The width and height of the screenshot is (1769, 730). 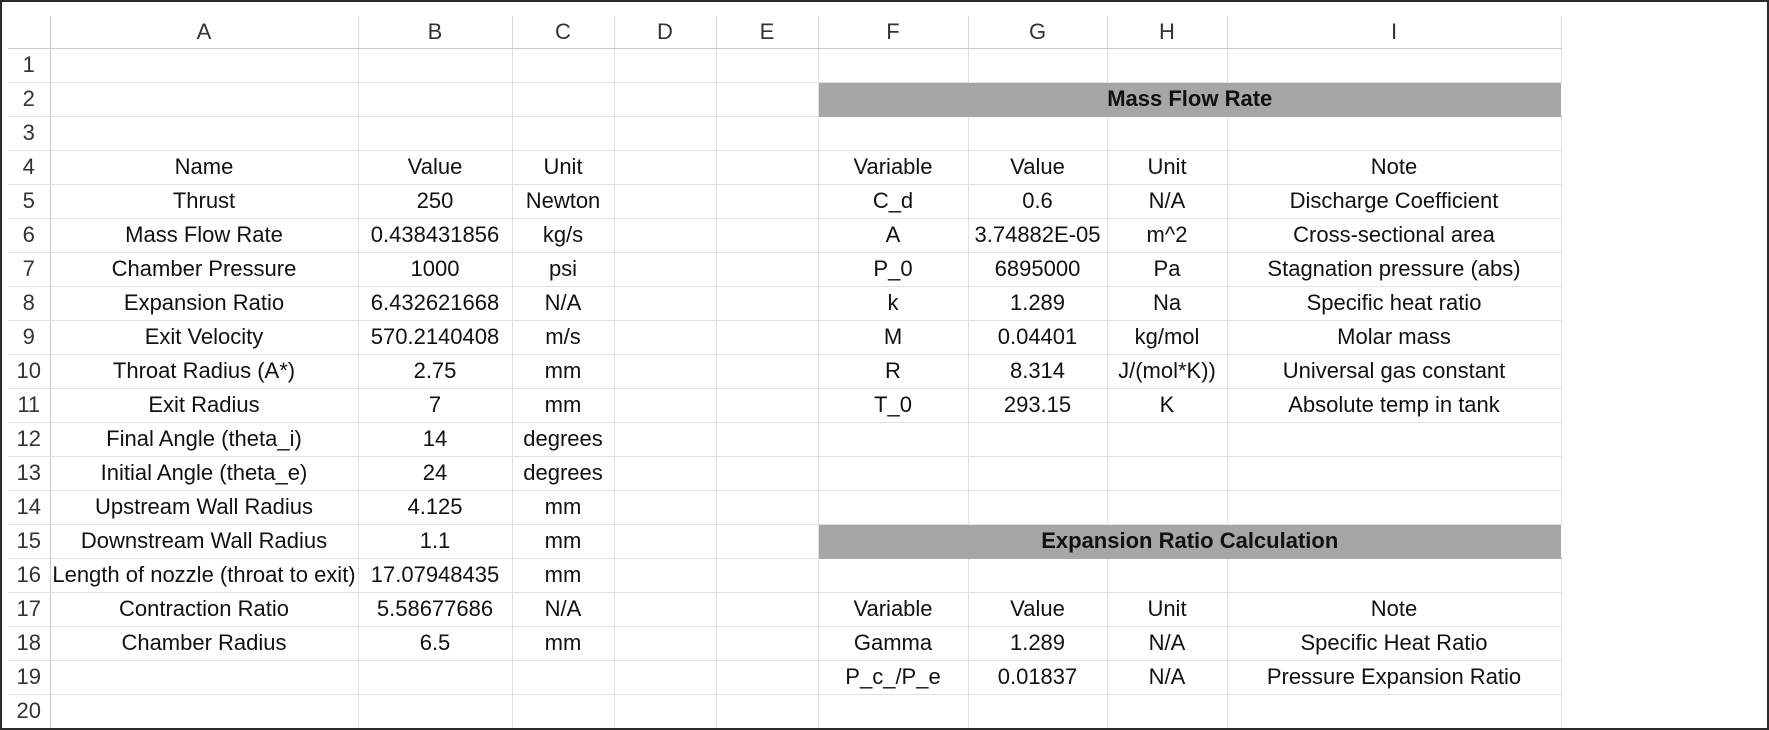 What do you see at coordinates (1394, 32) in the screenshot?
I see `column-header: I` at bounding box center [1394, 32].